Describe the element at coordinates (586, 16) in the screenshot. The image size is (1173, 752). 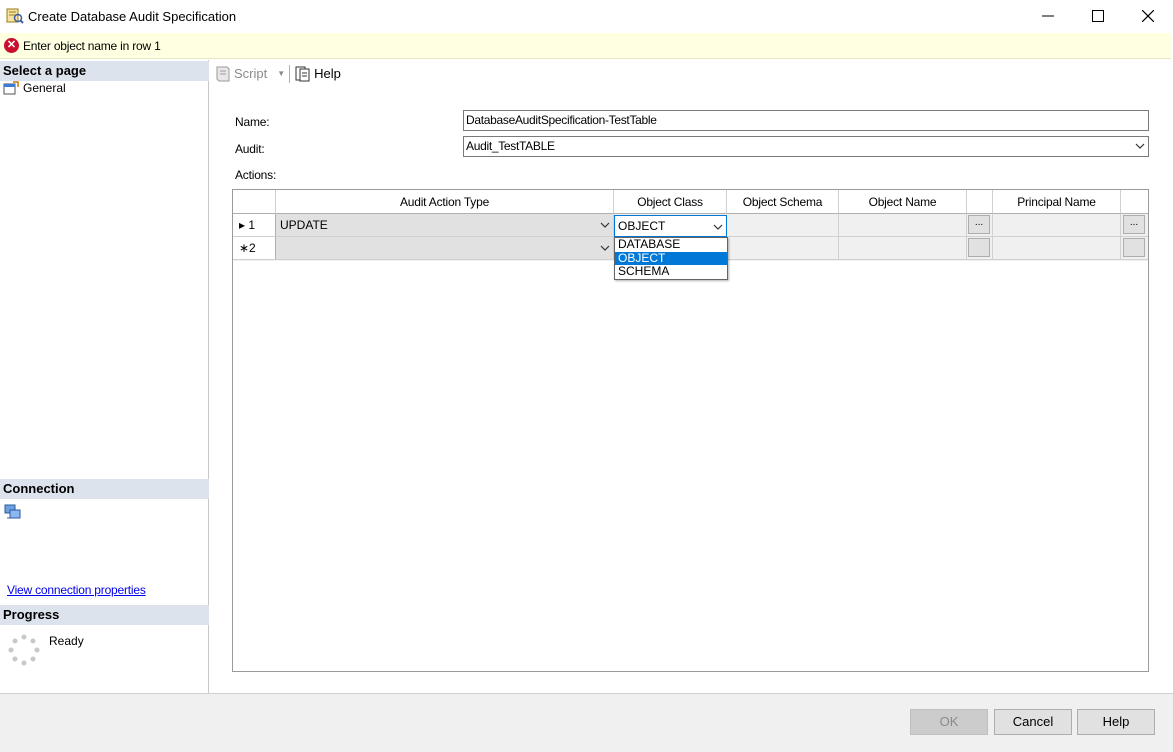
I see `title-bar: Create Database Audit Specification` at that location.